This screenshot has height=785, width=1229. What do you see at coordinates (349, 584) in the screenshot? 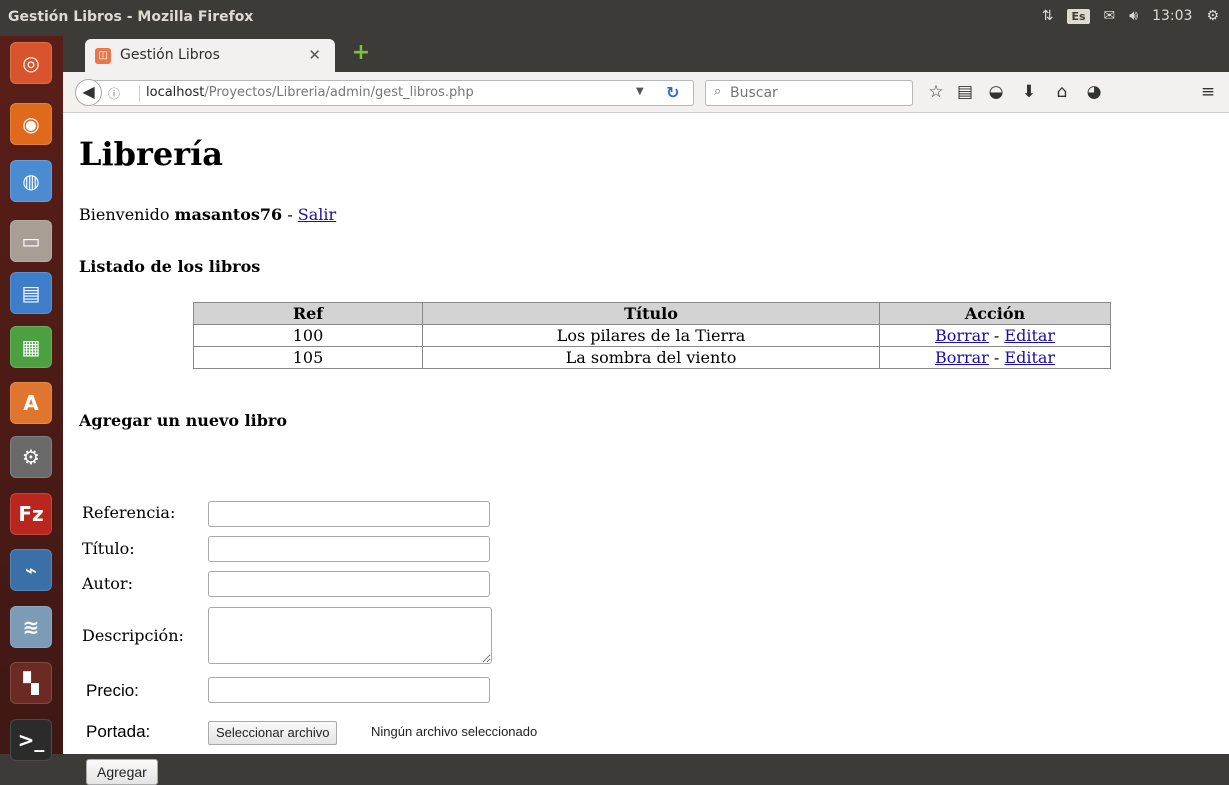
I see `author-input` at bounding box center [349, 584].